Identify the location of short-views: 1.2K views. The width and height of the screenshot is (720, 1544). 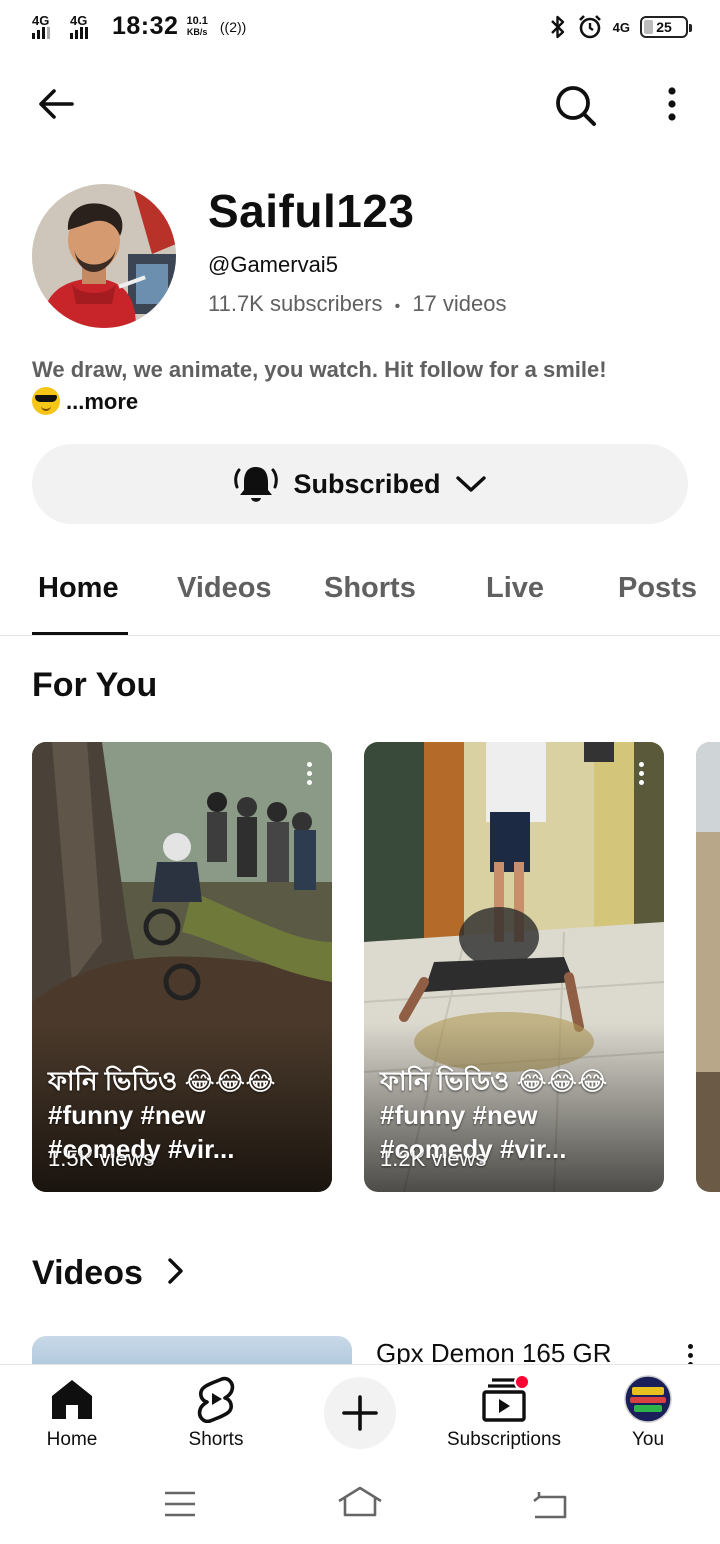
(433, 1158).